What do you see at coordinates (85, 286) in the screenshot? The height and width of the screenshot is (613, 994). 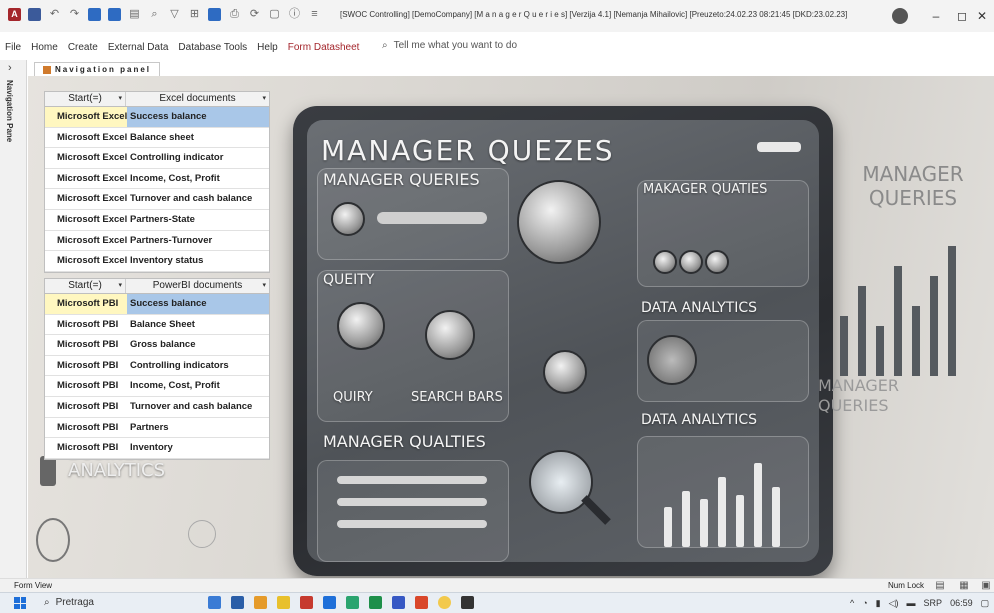 I see `pbi-start-header: Start(=) ▾` at bounding box center [85, 286].